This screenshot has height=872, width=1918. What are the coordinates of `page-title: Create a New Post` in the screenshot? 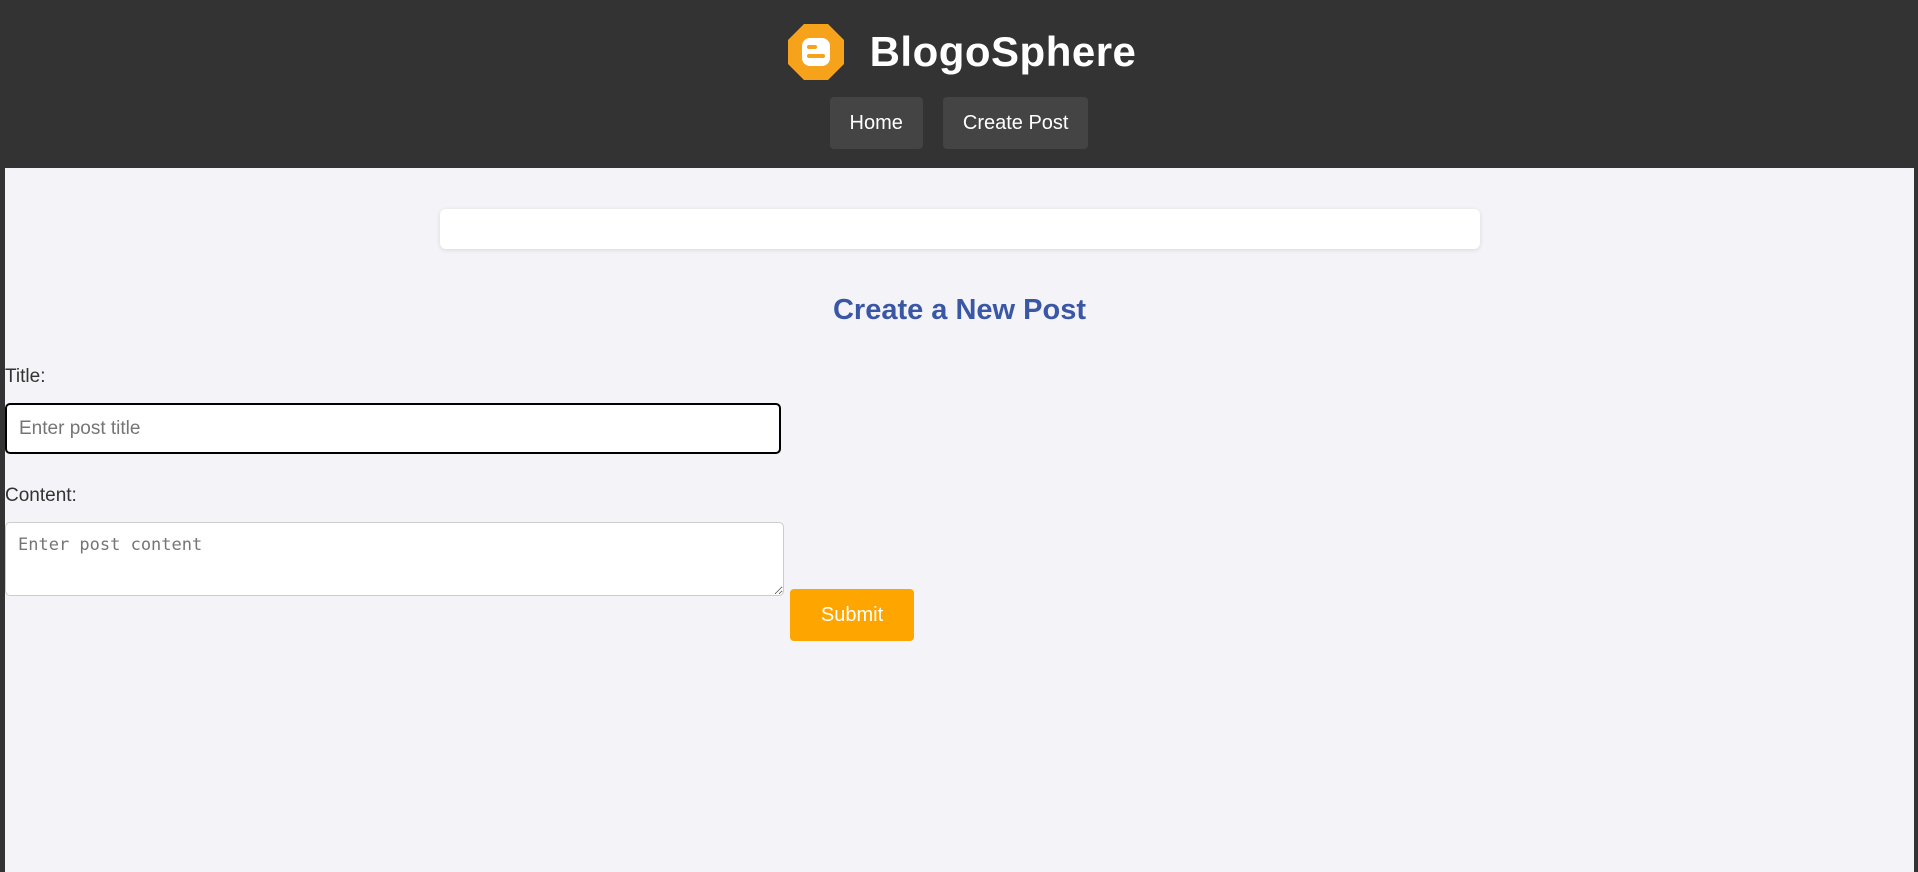 It's located at (959, 310).